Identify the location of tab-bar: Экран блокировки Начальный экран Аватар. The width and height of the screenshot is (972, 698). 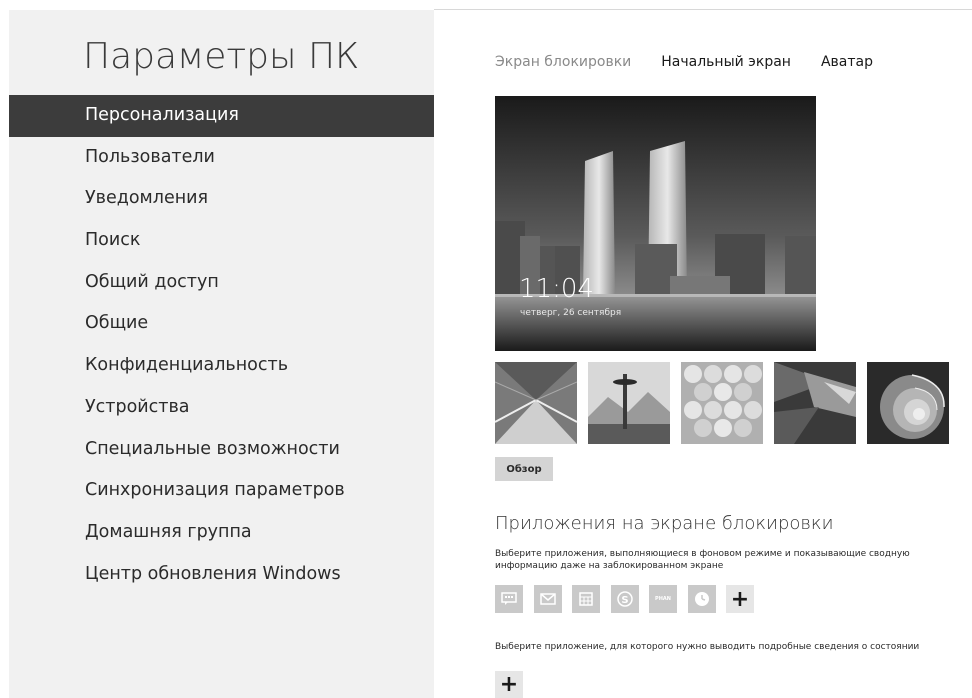
(699, 62).